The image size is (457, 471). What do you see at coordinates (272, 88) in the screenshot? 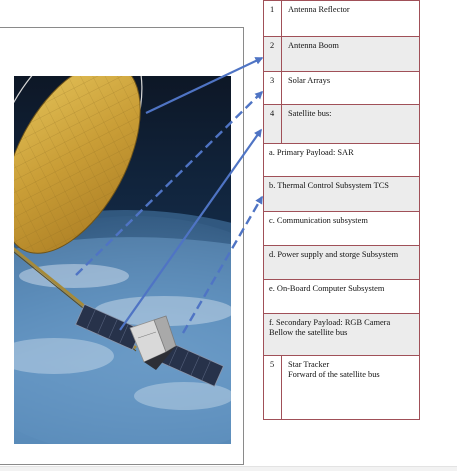
I see `legend-number: 3` at bounding box center [272, 88].